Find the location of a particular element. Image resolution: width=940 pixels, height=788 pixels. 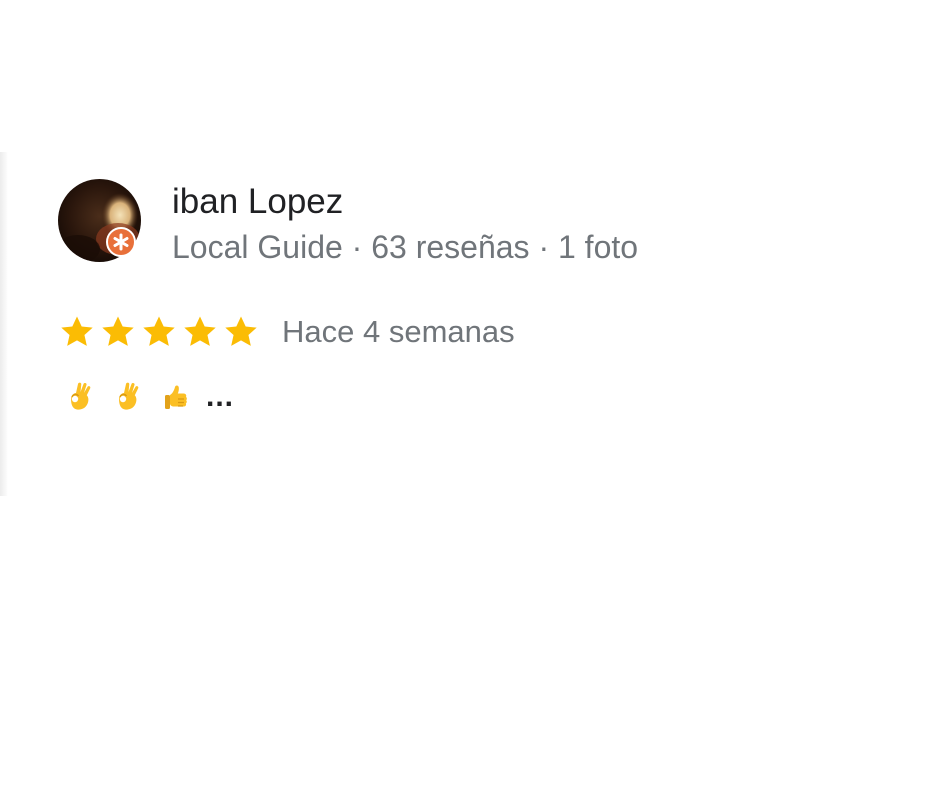

review-date: Hace 4 semanas is located at coordinates (398, 331).